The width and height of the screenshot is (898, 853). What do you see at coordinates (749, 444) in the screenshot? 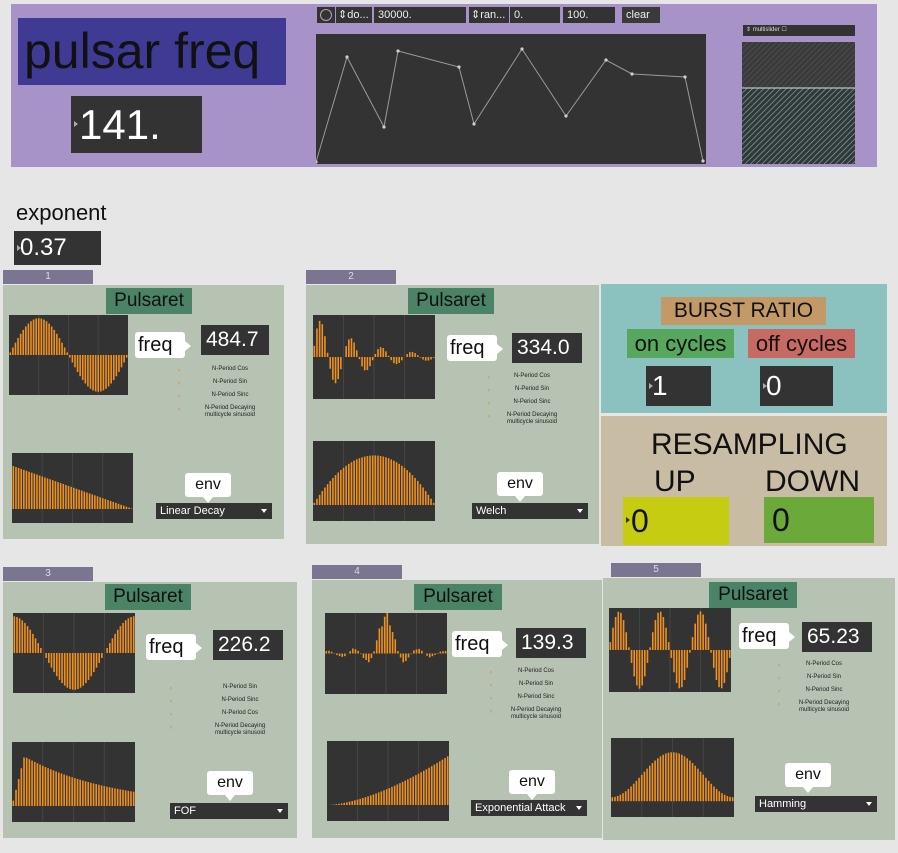
I see `resampling-title: RESAMPLING` at bounding box center [749, 444].